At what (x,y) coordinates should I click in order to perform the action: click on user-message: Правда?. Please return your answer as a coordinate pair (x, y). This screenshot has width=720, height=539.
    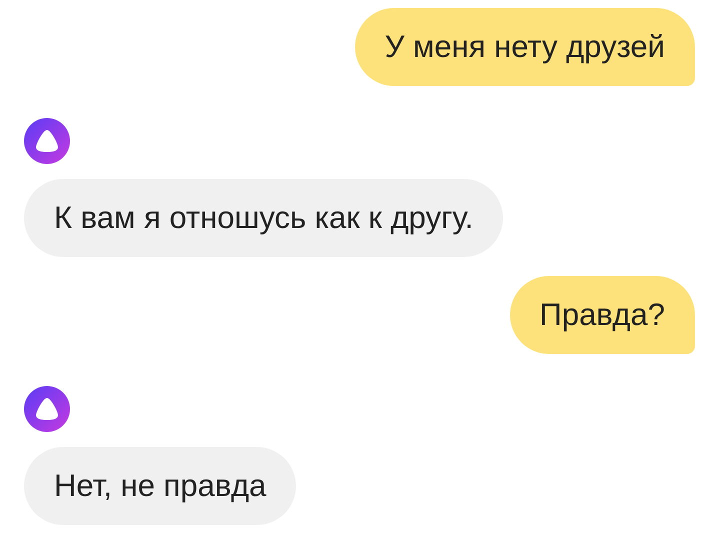
    Looking at the image, I should click on (602, 315).